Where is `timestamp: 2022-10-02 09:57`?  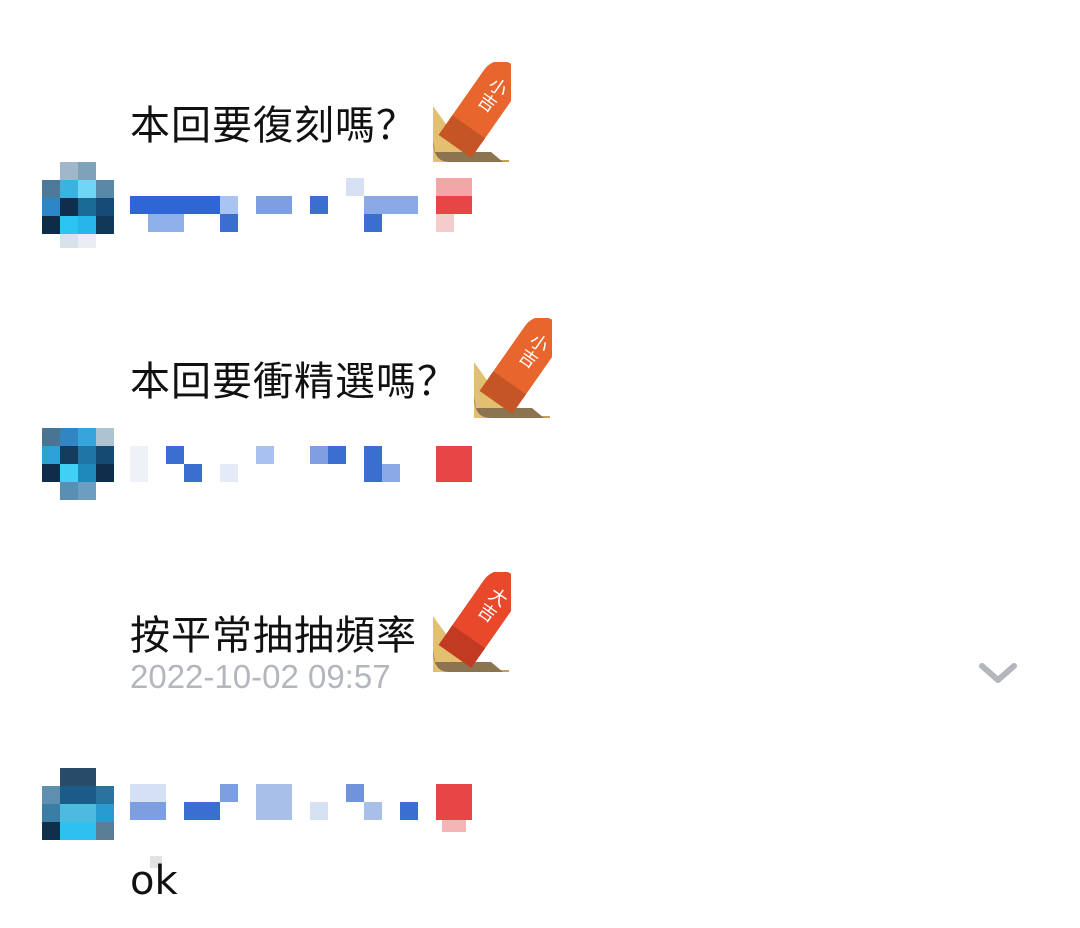
timestamp: 2022-10-02 09:57 is located at coordinates (260, 676).